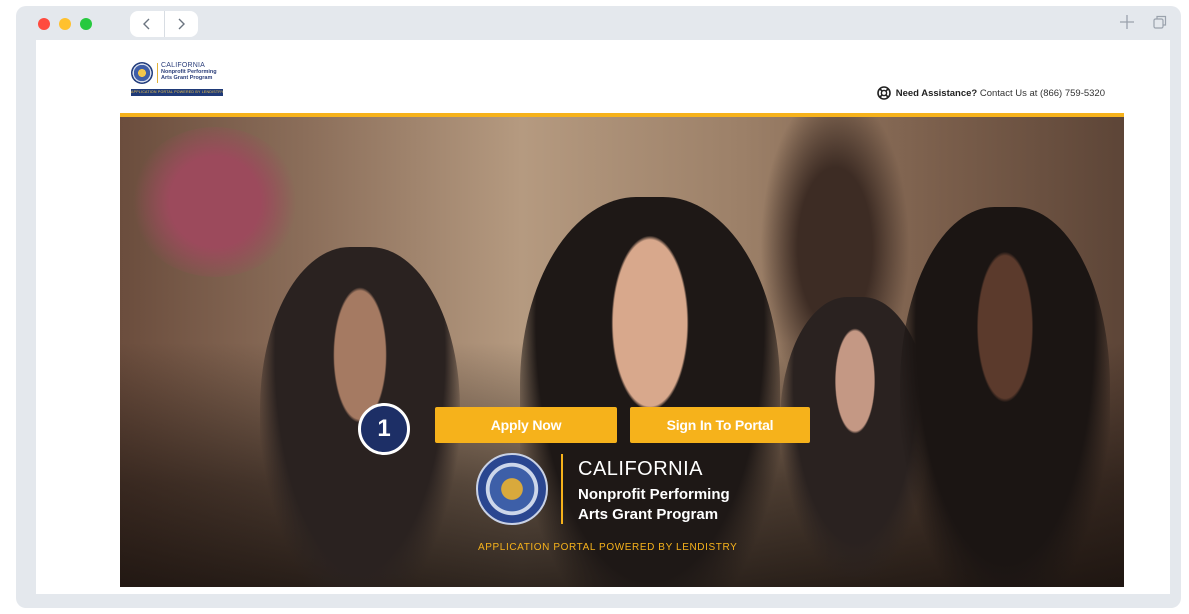 The image size is (1189, 614). I want to click on state-seal-icon, so click(512, 489).